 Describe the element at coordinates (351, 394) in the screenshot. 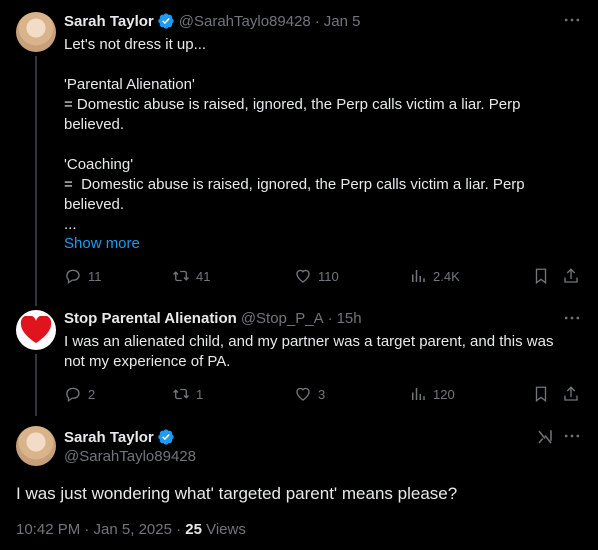

I see `like-button: 3` at that location.